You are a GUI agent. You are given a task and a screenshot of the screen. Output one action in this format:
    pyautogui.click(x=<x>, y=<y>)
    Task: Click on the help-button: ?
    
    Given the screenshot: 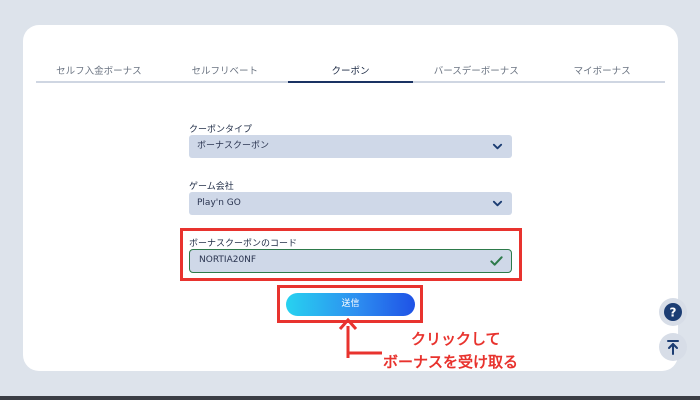 What is the action you would take?
    pyautogui.click(x=673, y=312)
    